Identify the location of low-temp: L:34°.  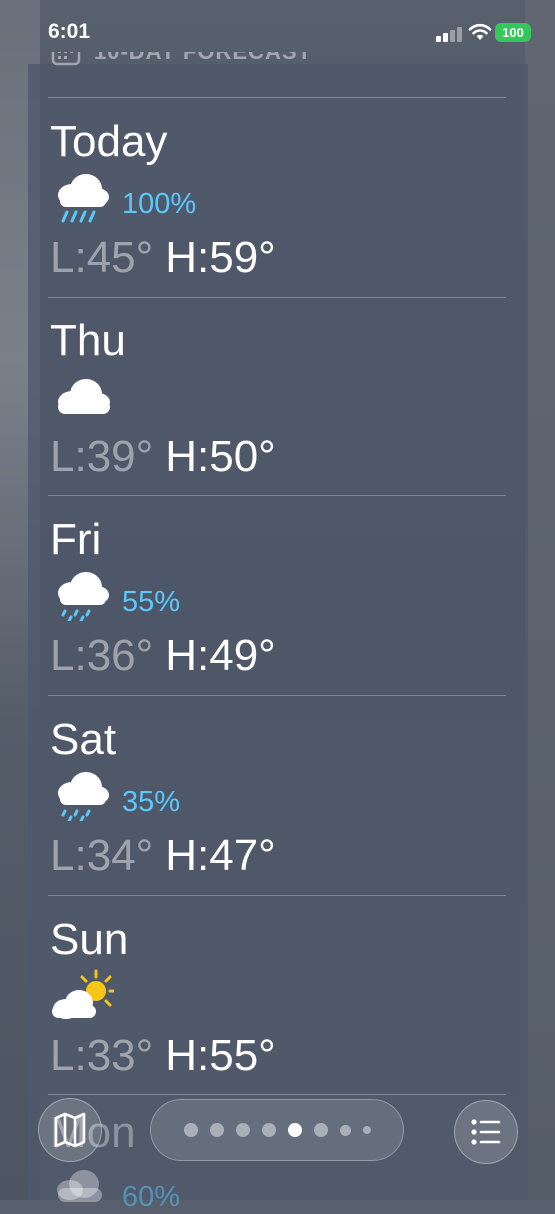
(102, 855).